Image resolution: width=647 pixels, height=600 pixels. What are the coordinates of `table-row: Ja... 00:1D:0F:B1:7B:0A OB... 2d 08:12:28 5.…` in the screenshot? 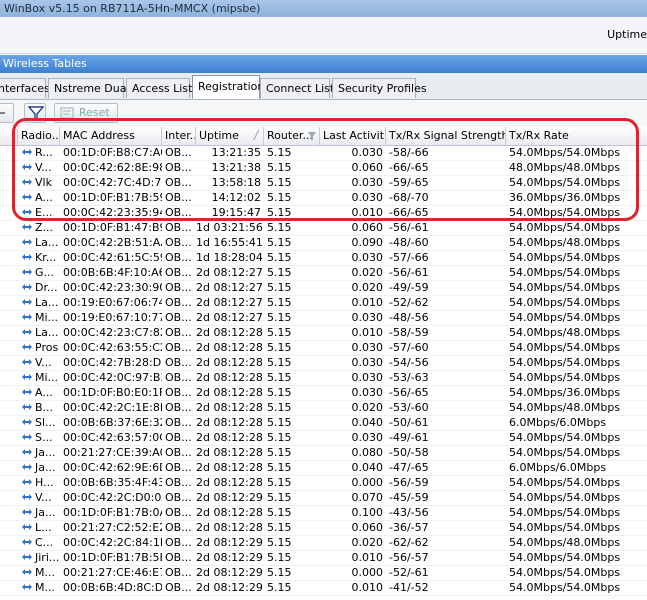 It's located at (323, 513).